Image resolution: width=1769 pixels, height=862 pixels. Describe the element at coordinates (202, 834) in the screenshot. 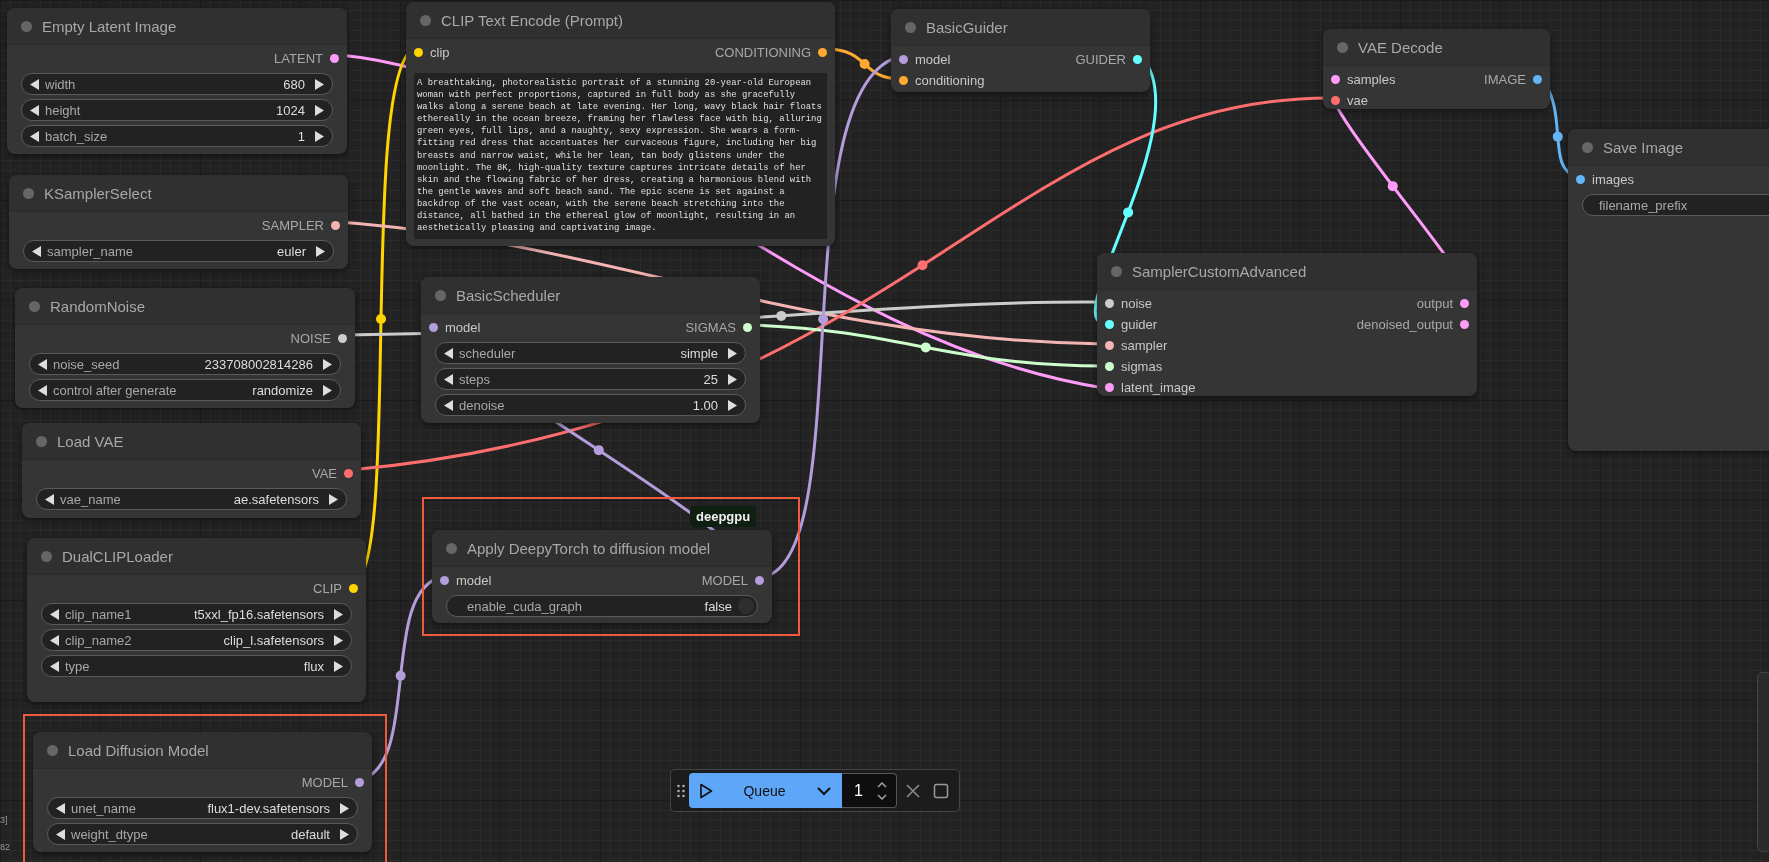

I see `combo-widget: weight_dtype default` at that location.